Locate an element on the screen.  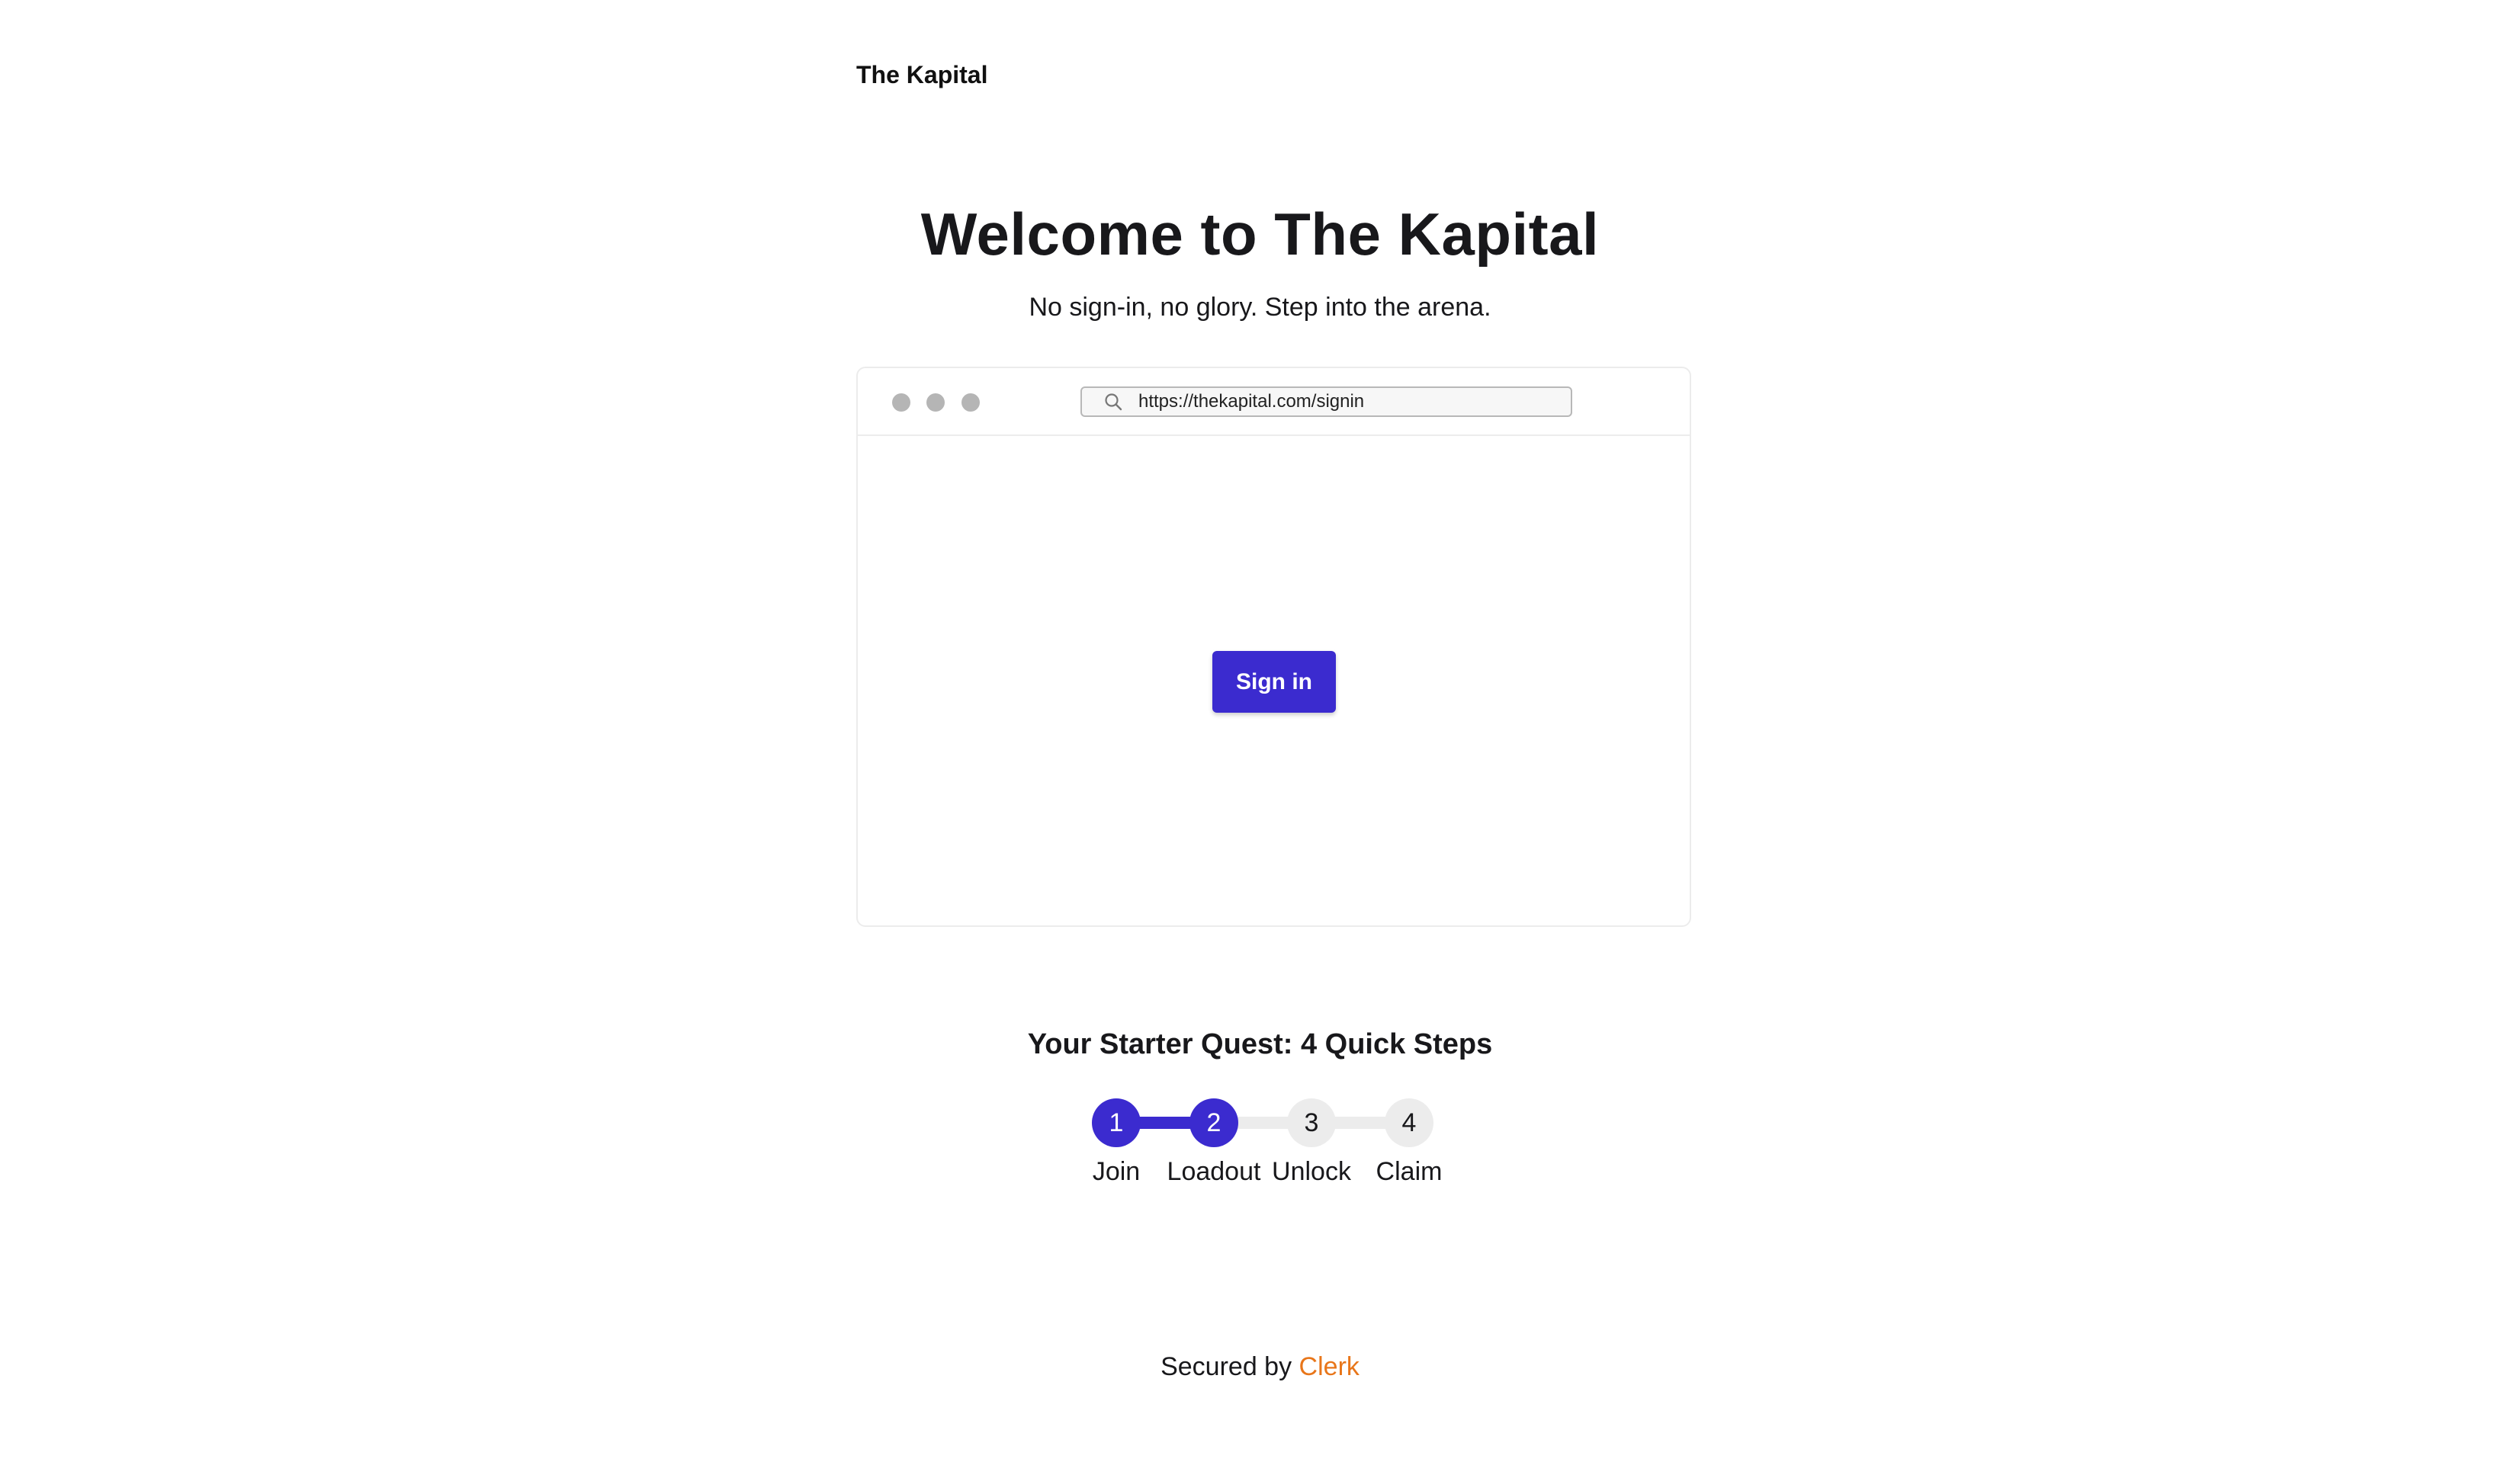
page-title: Welcome to The Kapital is located at coordinates (1260, 234).